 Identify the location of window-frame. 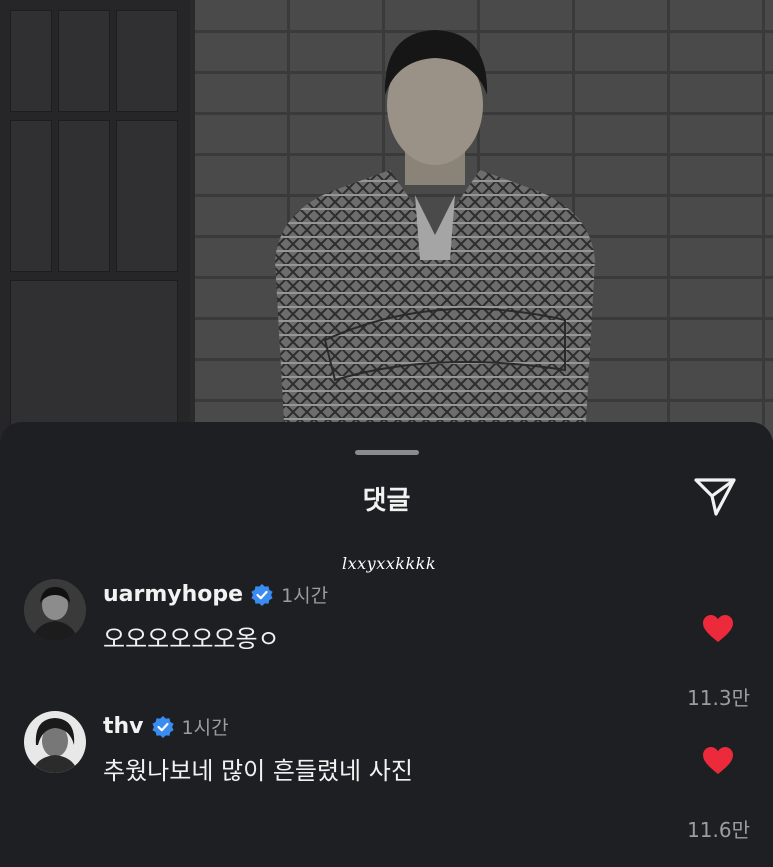
(95, 220).